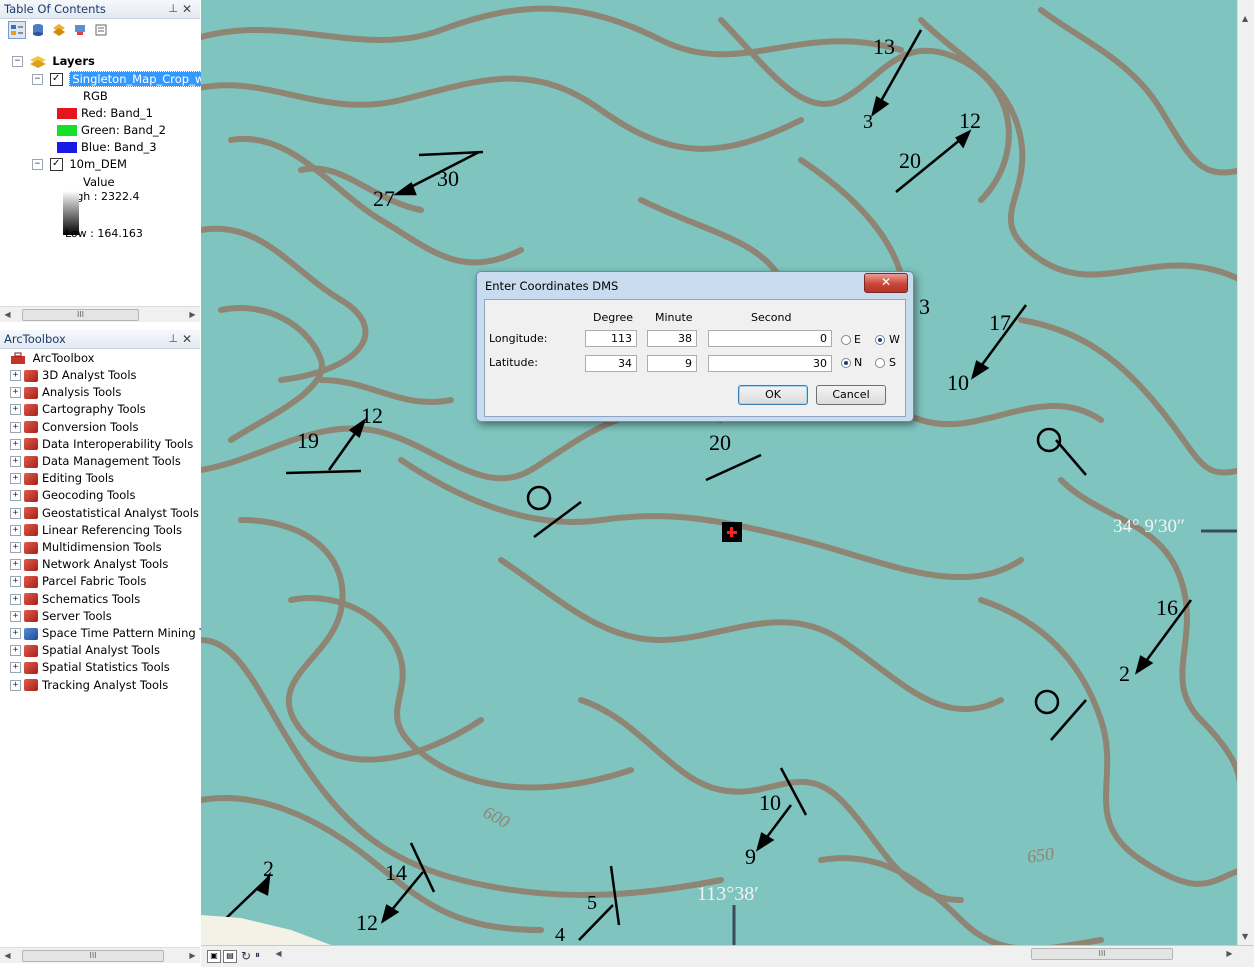 The image size is (1254, 967). Describe the element at coordinates (846, 363) in the screenshot. I see `radio-north` at that location.